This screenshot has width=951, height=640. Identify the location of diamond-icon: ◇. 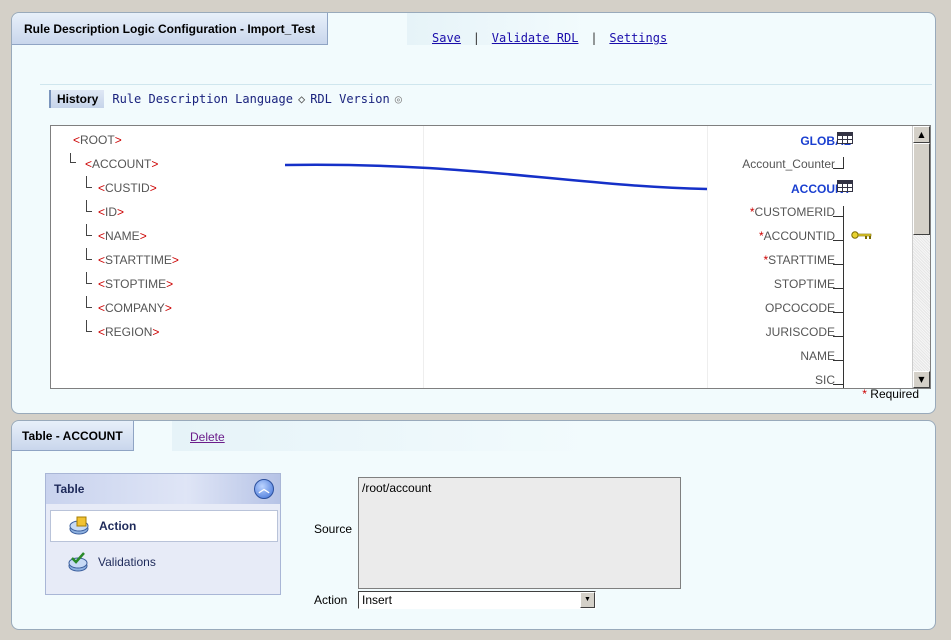
(301, 99).